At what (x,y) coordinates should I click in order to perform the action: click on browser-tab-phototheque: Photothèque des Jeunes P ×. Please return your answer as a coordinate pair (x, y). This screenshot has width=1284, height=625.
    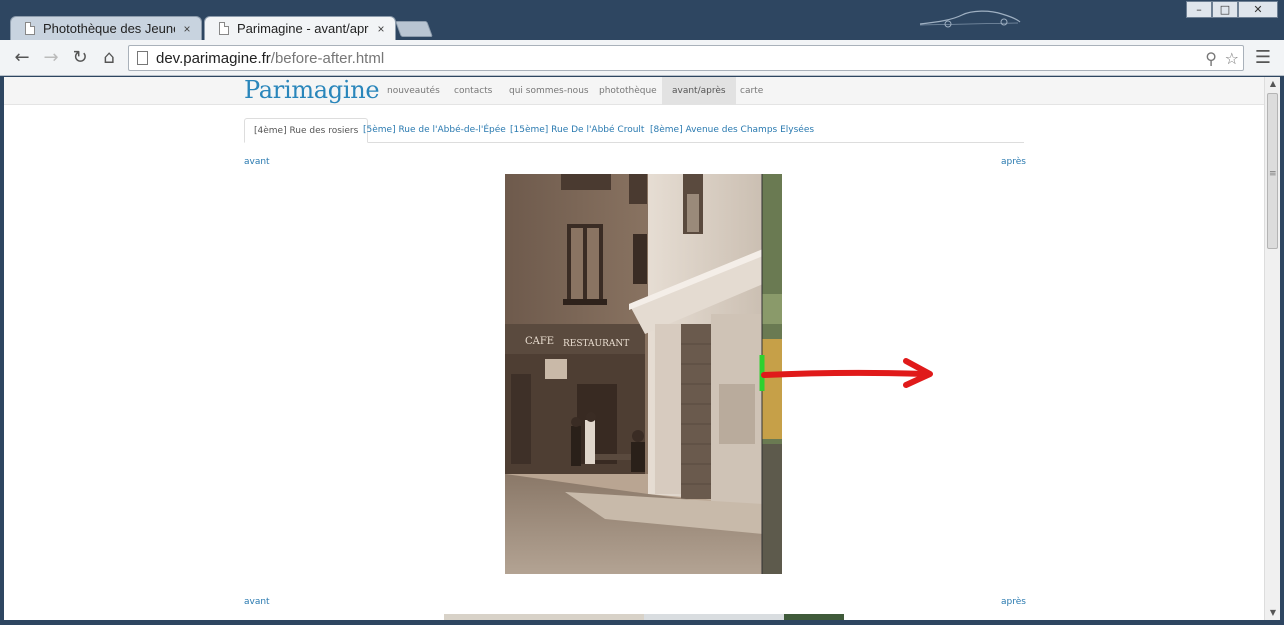
    Looking at the image, I should click on (106, 28).